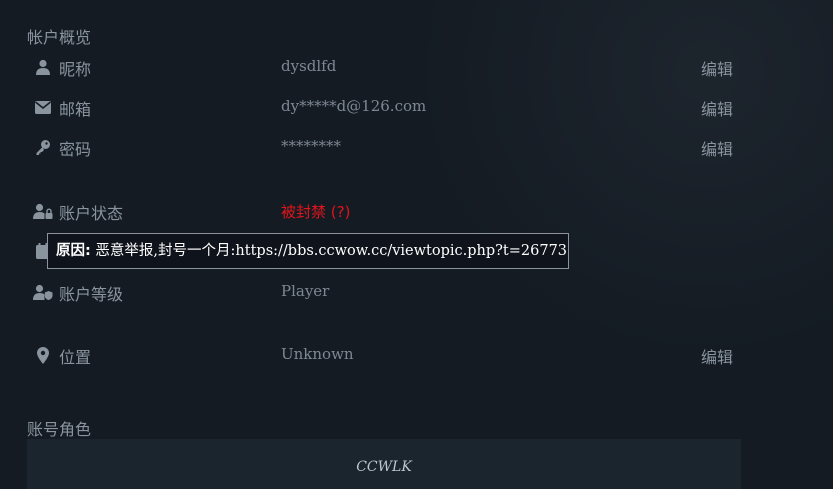 This screenshot has height=489, width=833. I want to click on key-icon, so click(43, 147).